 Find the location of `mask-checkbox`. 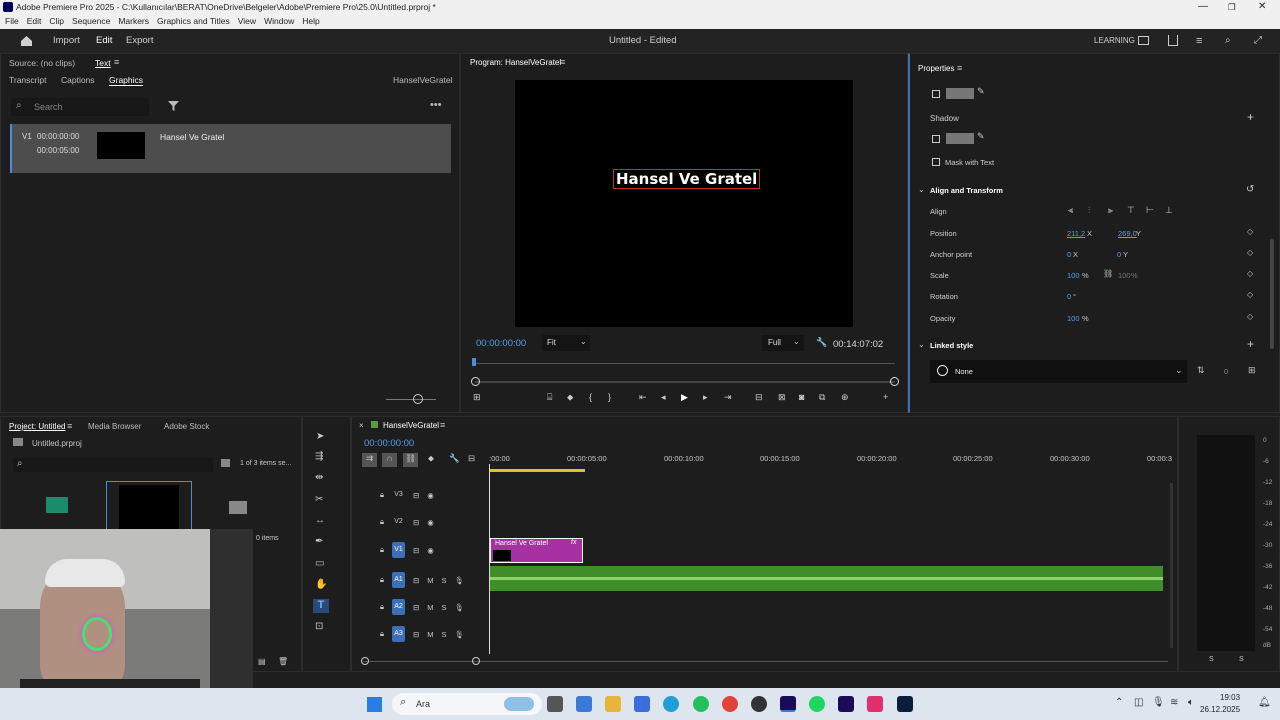

mask-checkbox is located at coordinates (936, 162).